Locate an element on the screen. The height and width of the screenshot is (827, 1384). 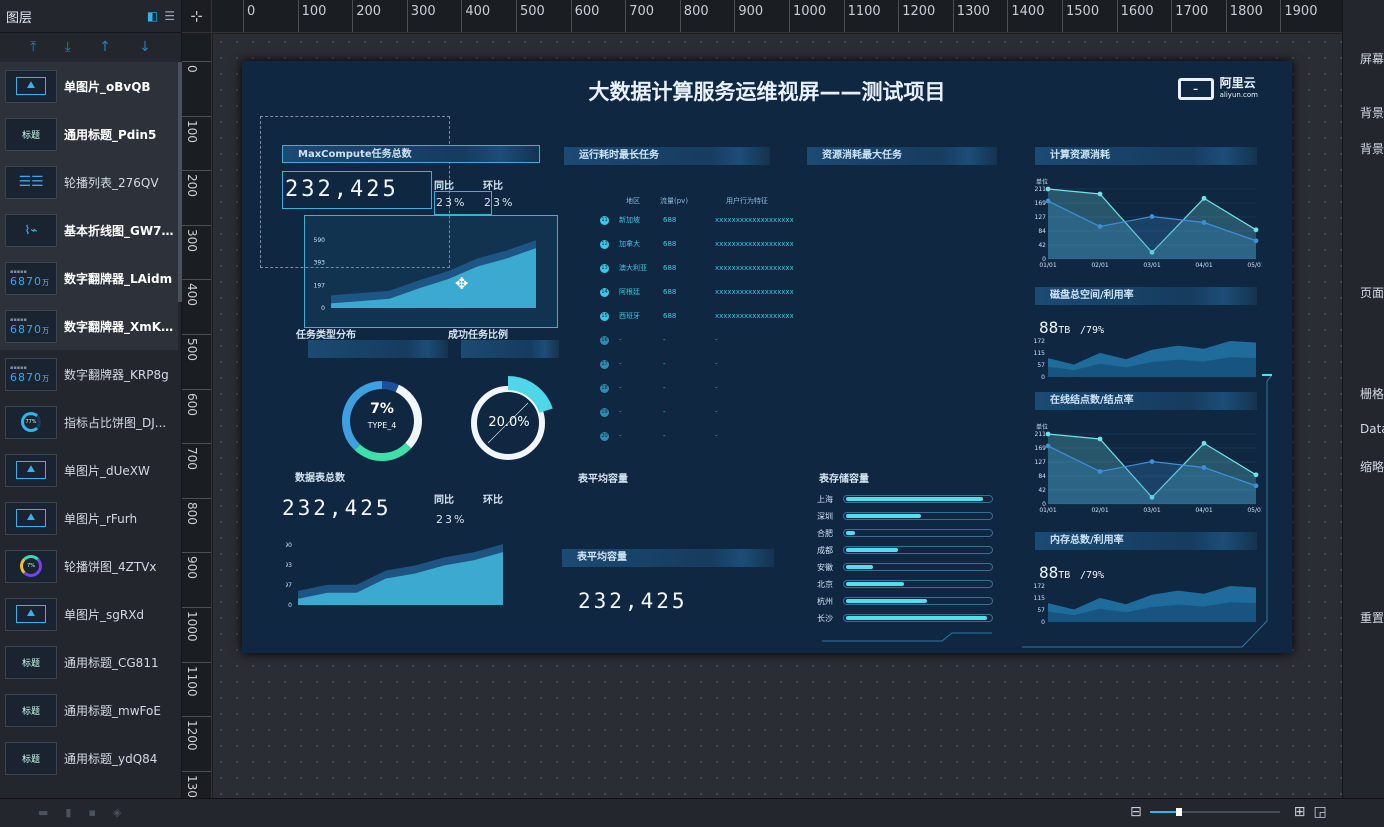
disk-area-chart: 172 115 57 0 is located at coordinates (1148, 361).